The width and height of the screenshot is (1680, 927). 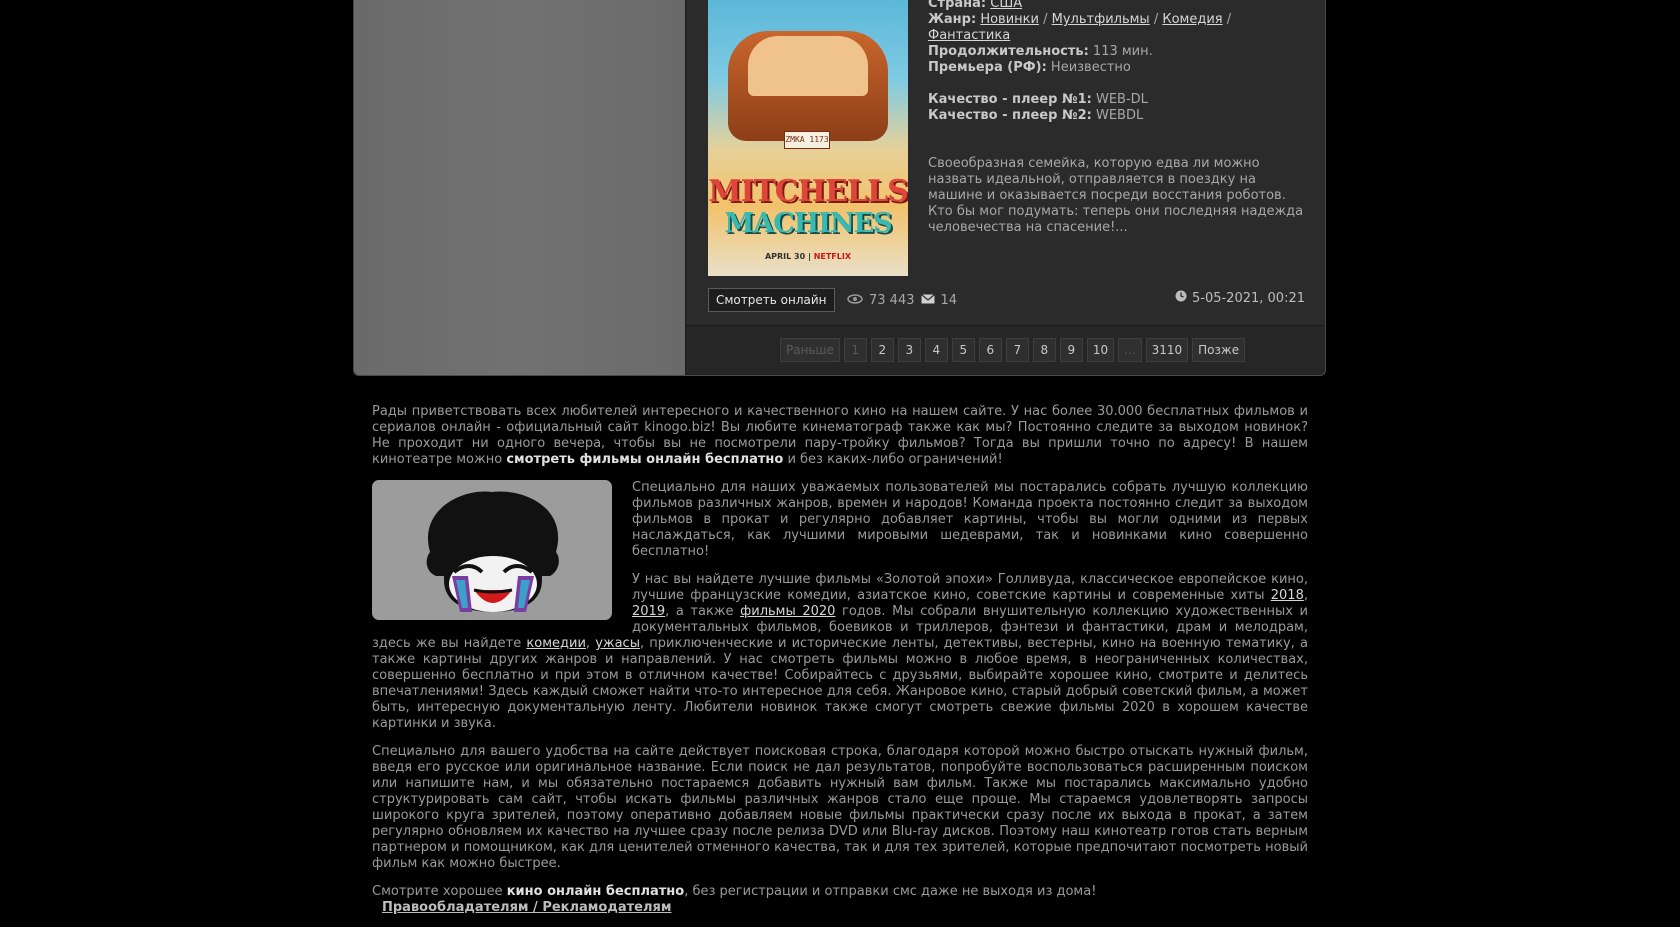 I want to click on country-link: США, so click(x=1006, y=5).